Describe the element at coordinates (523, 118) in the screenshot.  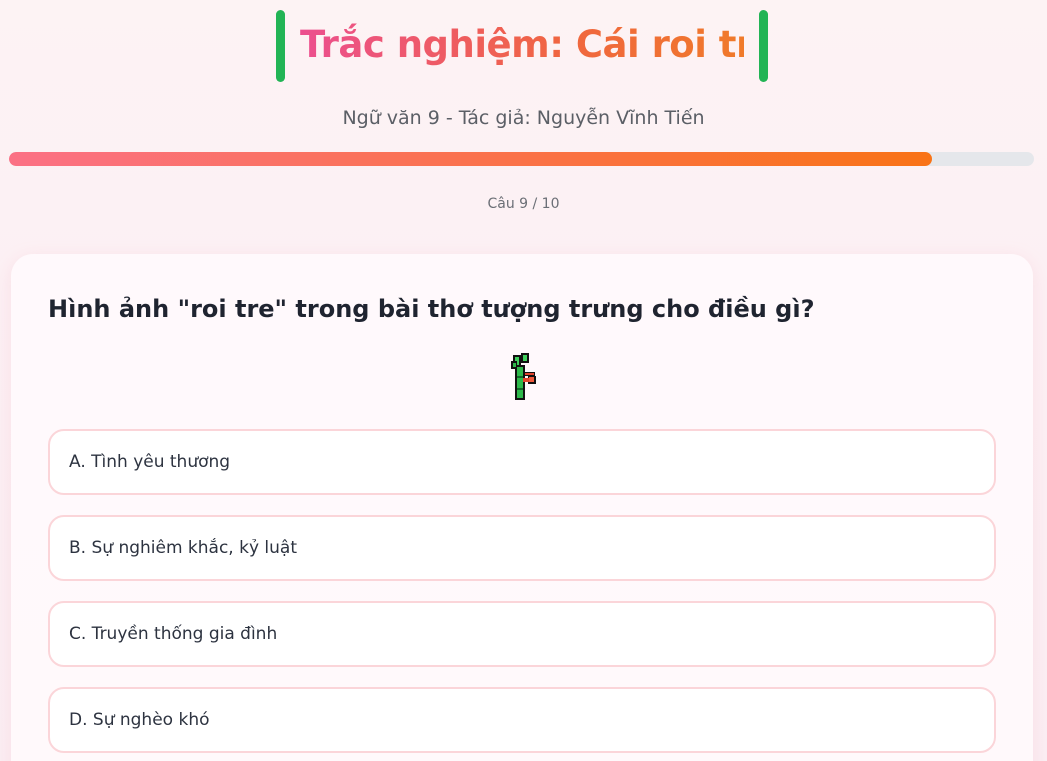
I see `page-subtitle: Ngữ văn 9 - Tác giả: Nguyễn Vĩnh Tiến` at that location.